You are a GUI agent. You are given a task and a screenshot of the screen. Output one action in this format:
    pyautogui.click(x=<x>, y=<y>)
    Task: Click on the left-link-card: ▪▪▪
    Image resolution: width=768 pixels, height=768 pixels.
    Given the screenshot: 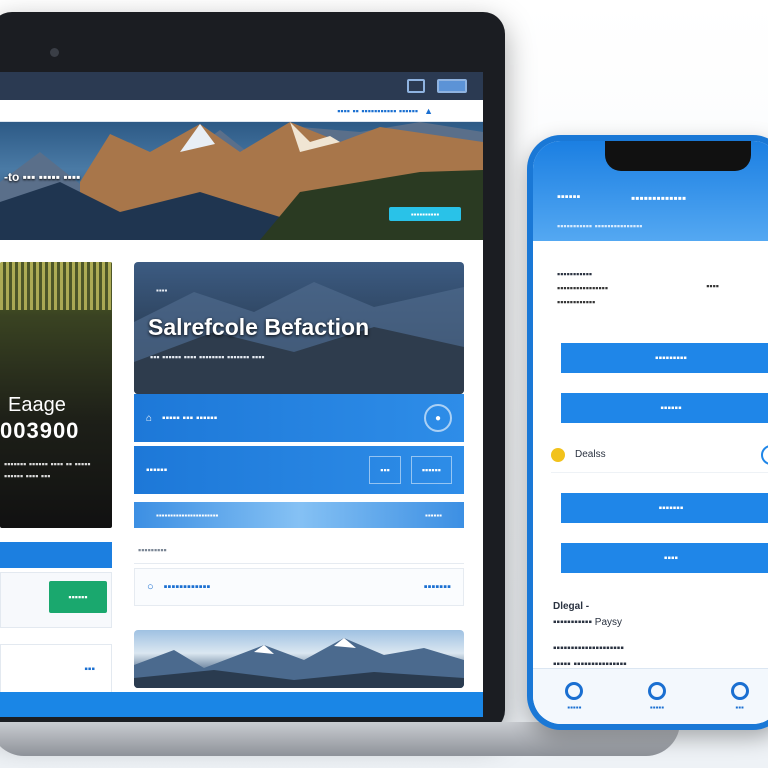 What is the action you would take?
    pyautogui.click(x=56, y=669)
    